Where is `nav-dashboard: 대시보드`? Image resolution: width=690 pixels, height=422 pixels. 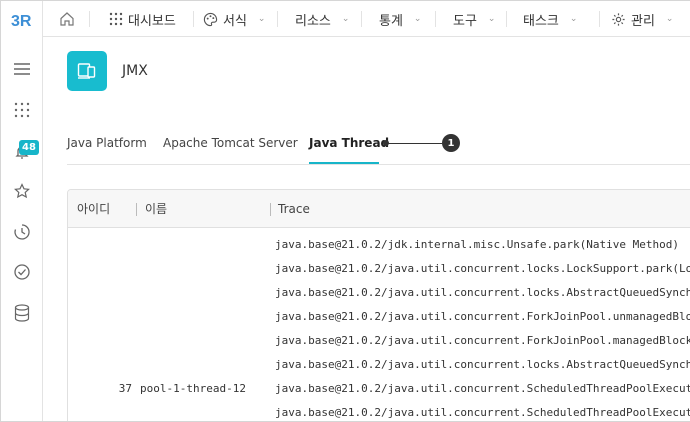 nav-dashboard: 대시보드 is located at coordinates (142, 19).